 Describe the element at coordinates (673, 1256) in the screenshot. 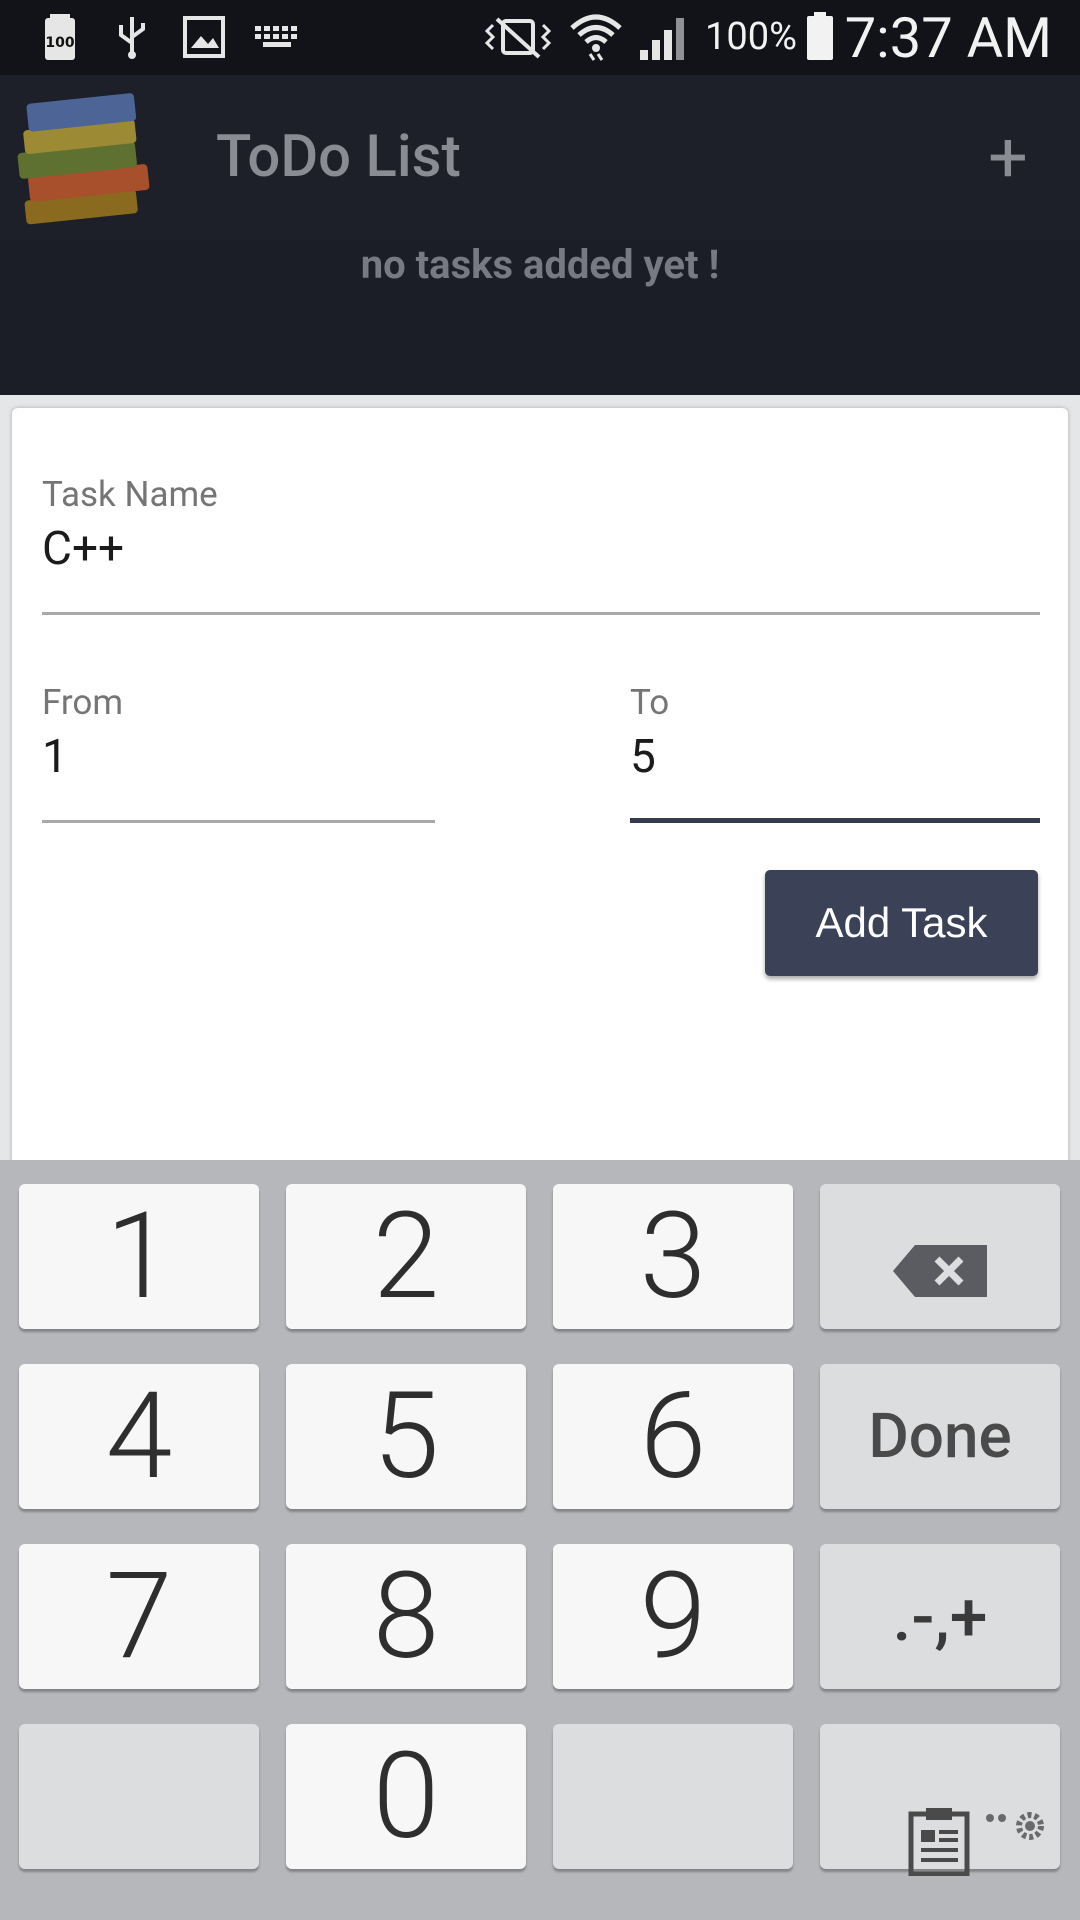

I see `key-3: 3` at that location.